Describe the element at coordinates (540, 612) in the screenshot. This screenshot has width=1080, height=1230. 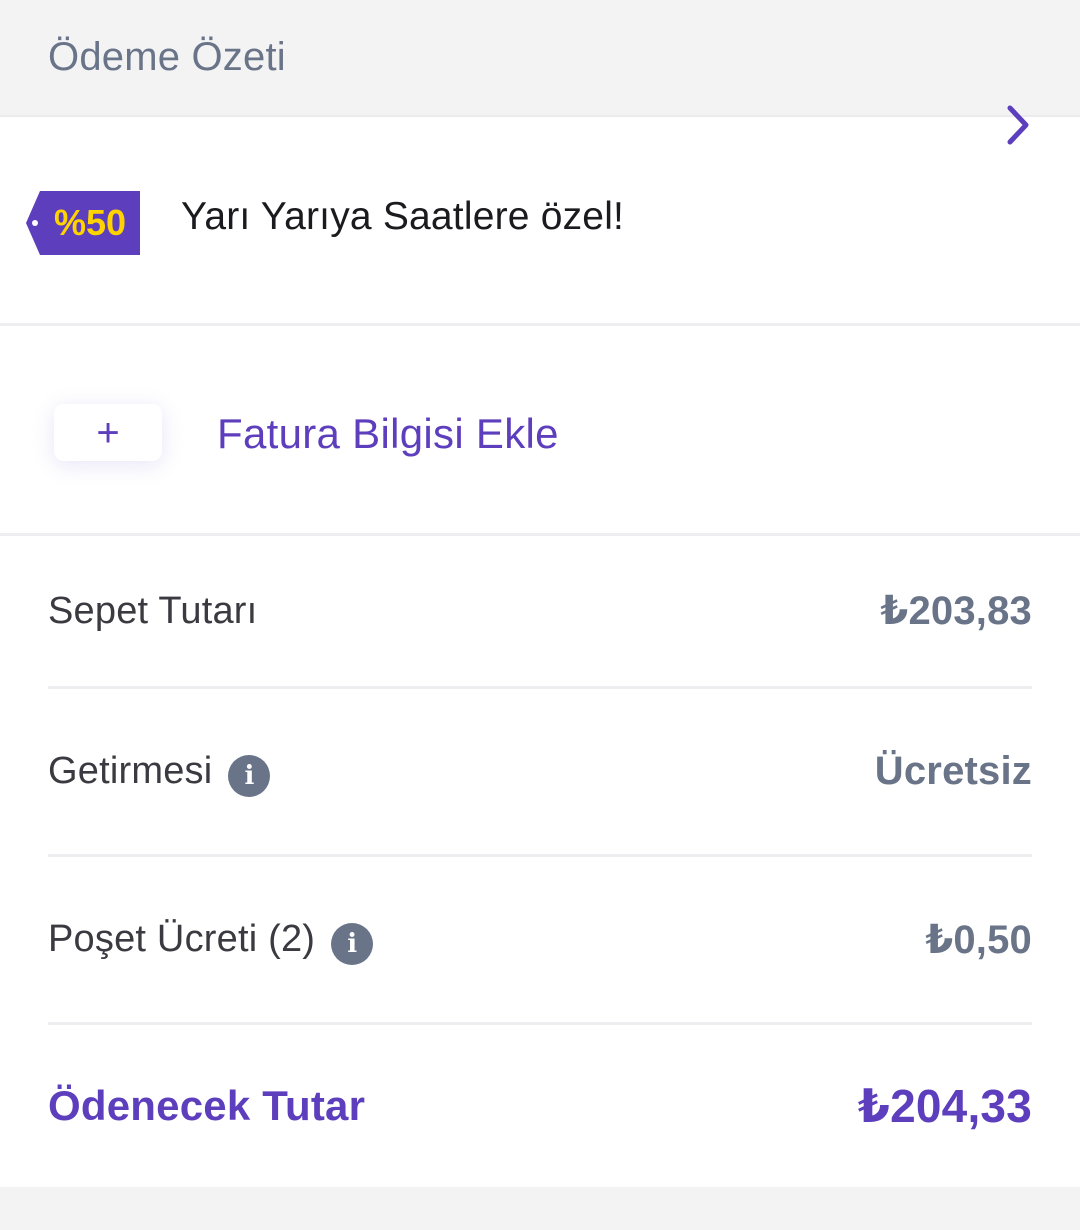
I see `summary-row-basket: Sepet Tutarı ₺203,83` at that location.